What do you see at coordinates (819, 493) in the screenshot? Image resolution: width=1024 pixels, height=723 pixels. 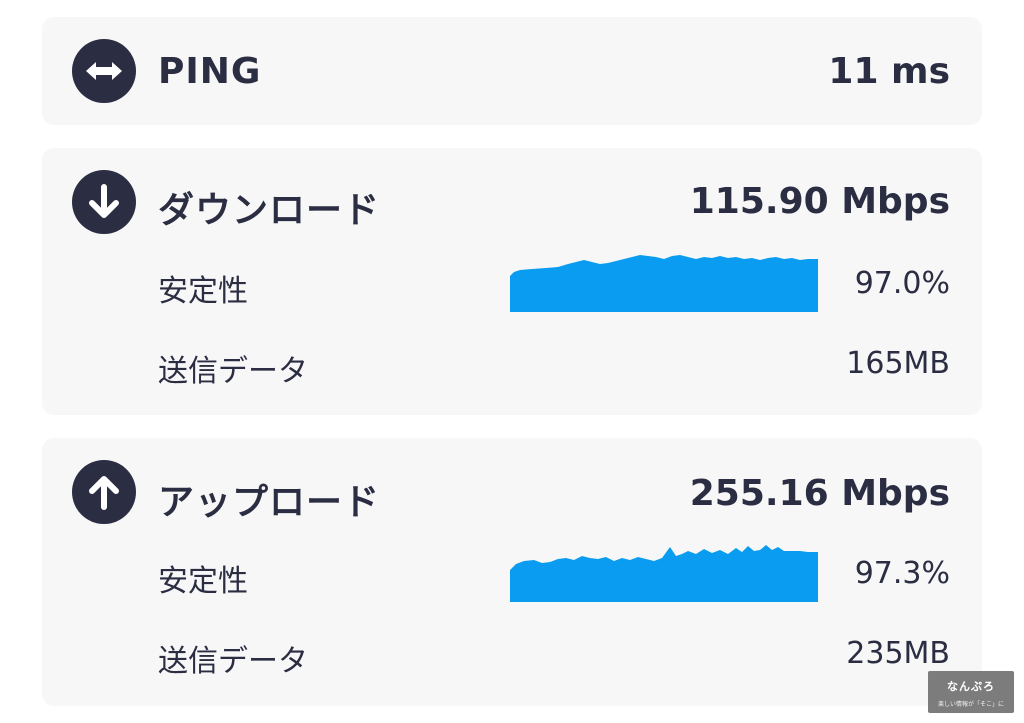 I see `upload-value: 255.16 Mbps` at bounding box center [819, 493].